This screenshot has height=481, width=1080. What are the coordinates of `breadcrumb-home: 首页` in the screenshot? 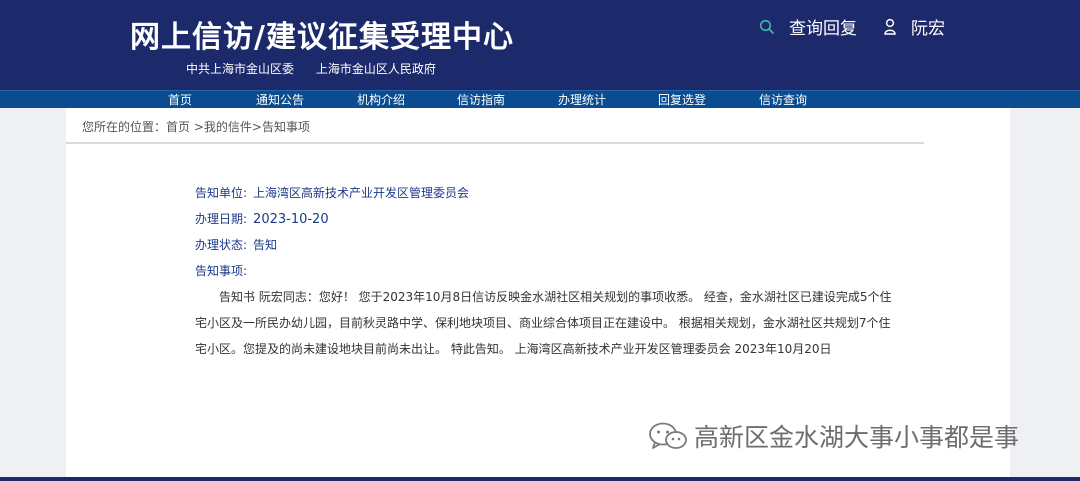 It's located at (178, 127).